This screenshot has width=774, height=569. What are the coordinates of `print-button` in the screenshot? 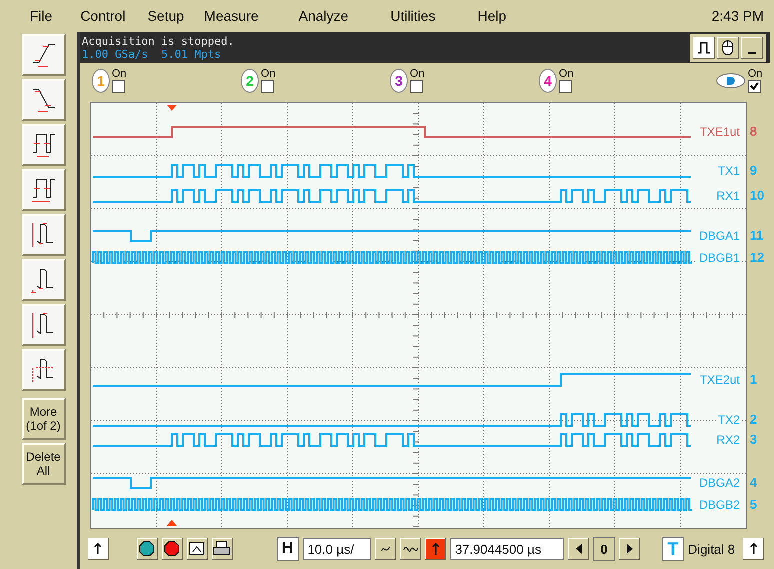 It's located at (222, 549).